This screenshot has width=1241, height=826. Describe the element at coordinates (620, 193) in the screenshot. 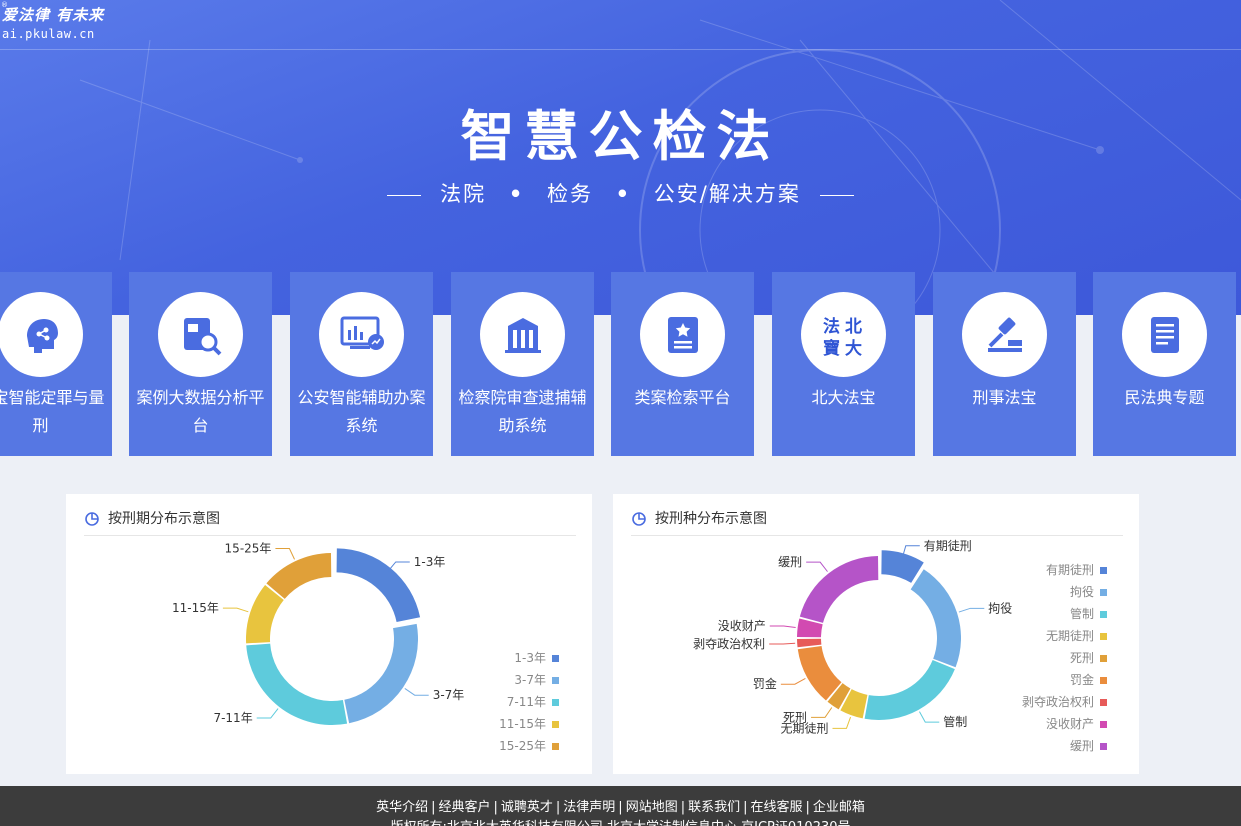

I see `page-subtitle: 法院 • 检务 • 公安/解决方案` at that location.